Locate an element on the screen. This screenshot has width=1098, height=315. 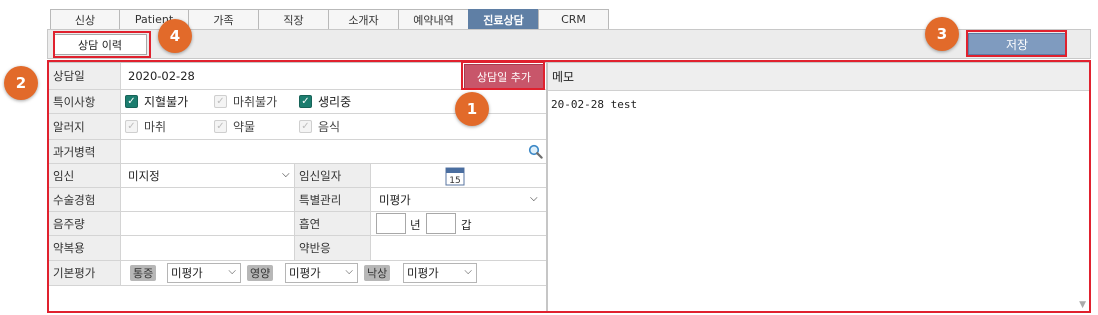
tab-personal: 신상 is located at coordinates (85, 19).